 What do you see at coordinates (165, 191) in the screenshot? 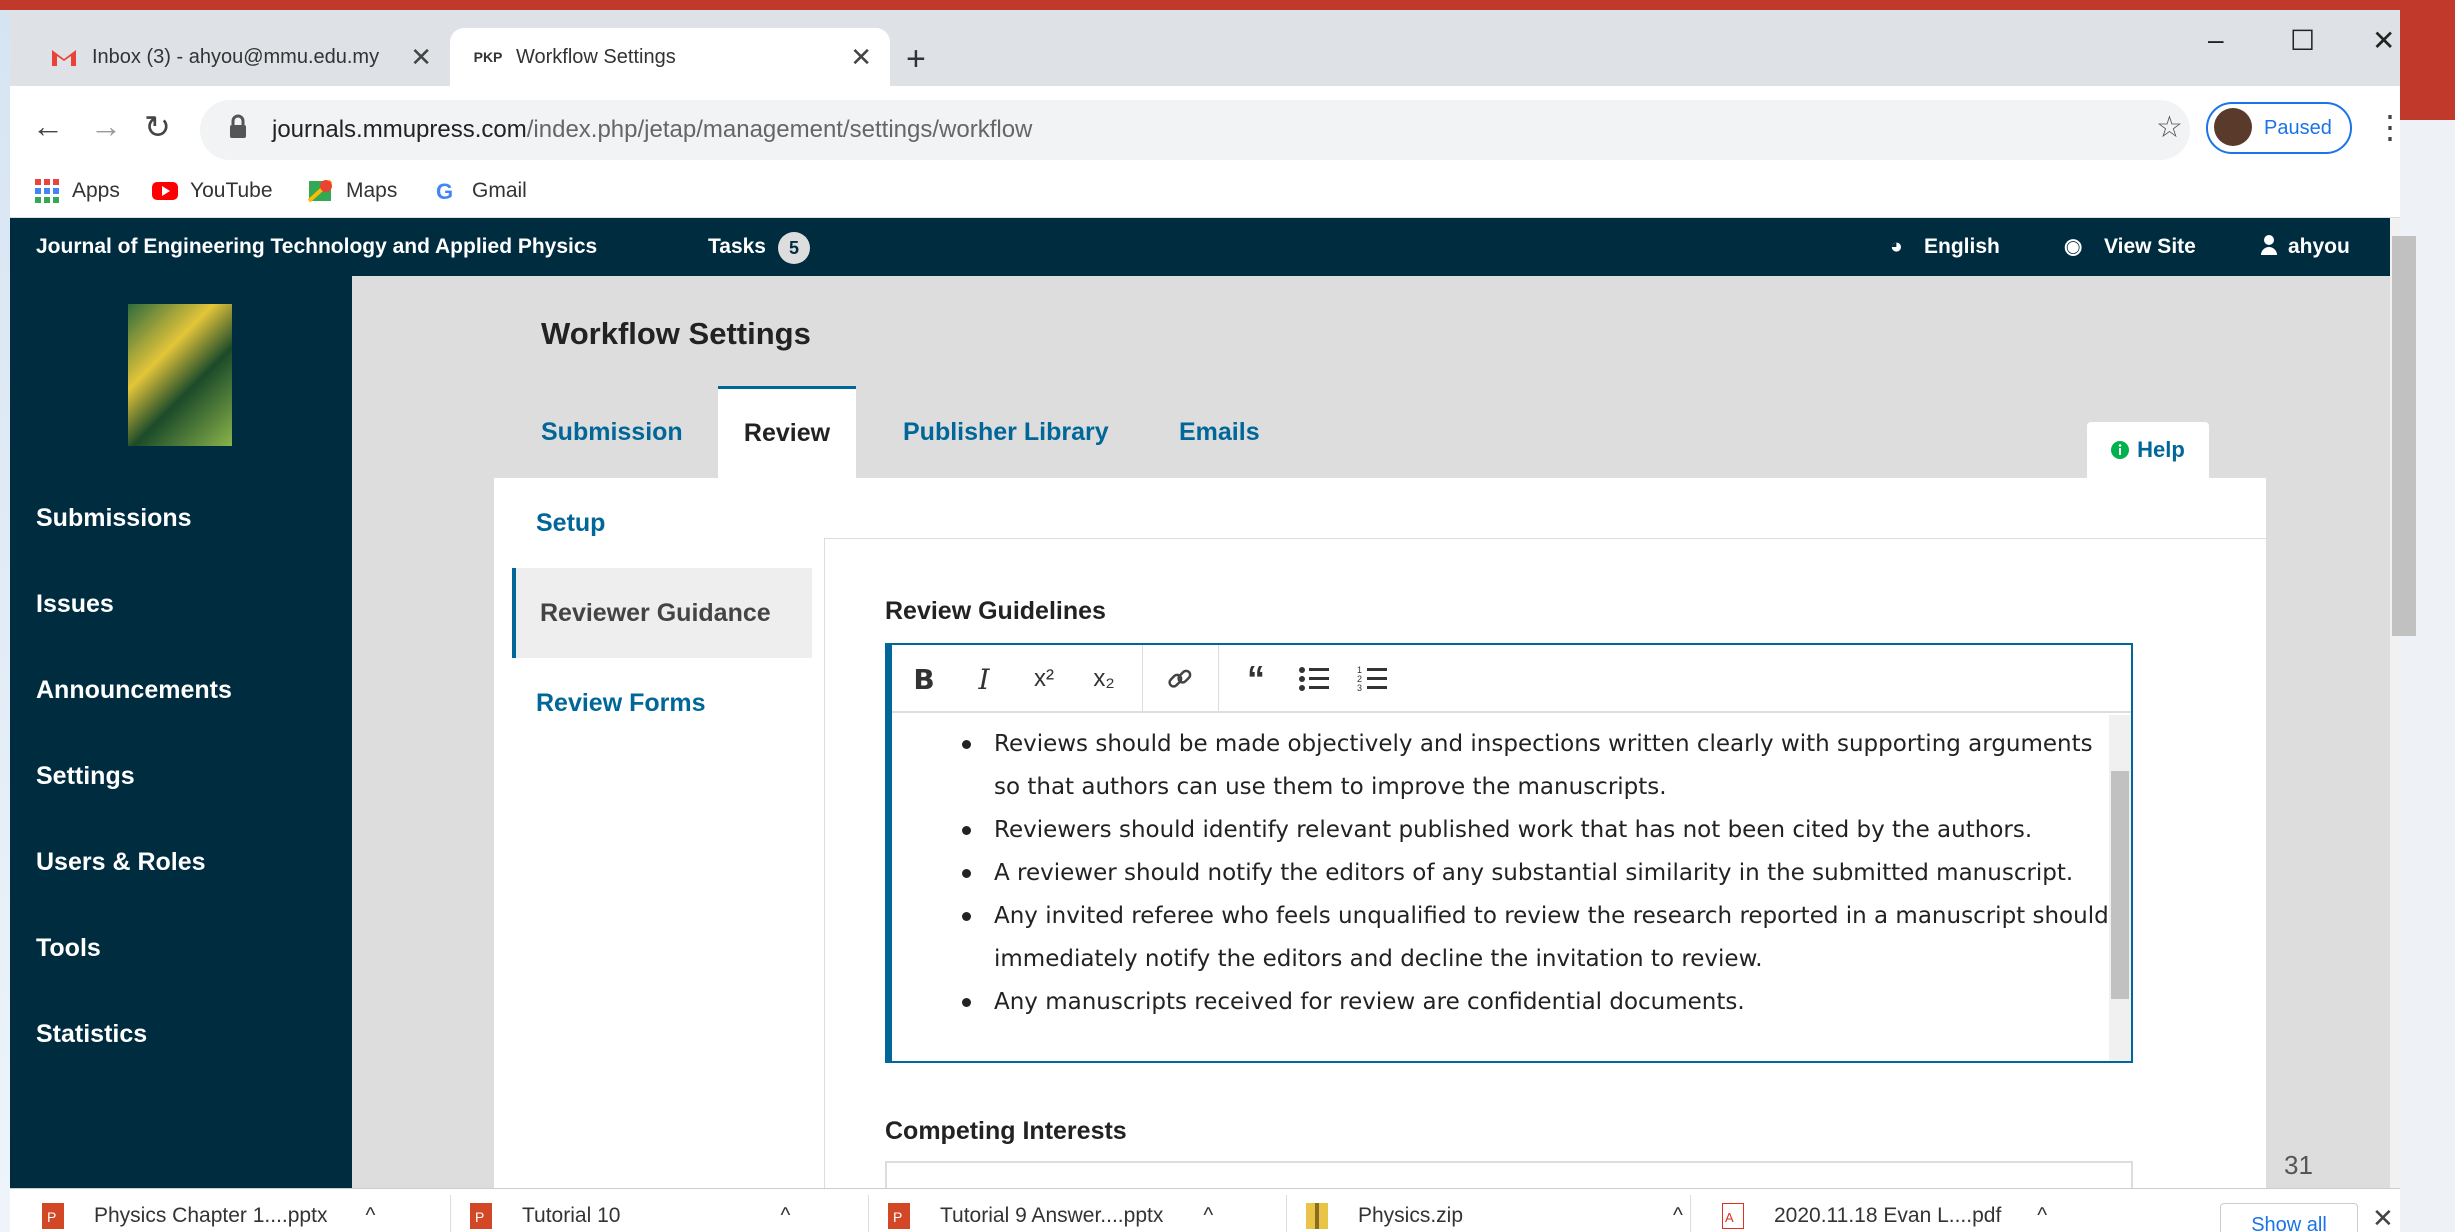
I see `youtube-icon` at bounding box center [165, 191].